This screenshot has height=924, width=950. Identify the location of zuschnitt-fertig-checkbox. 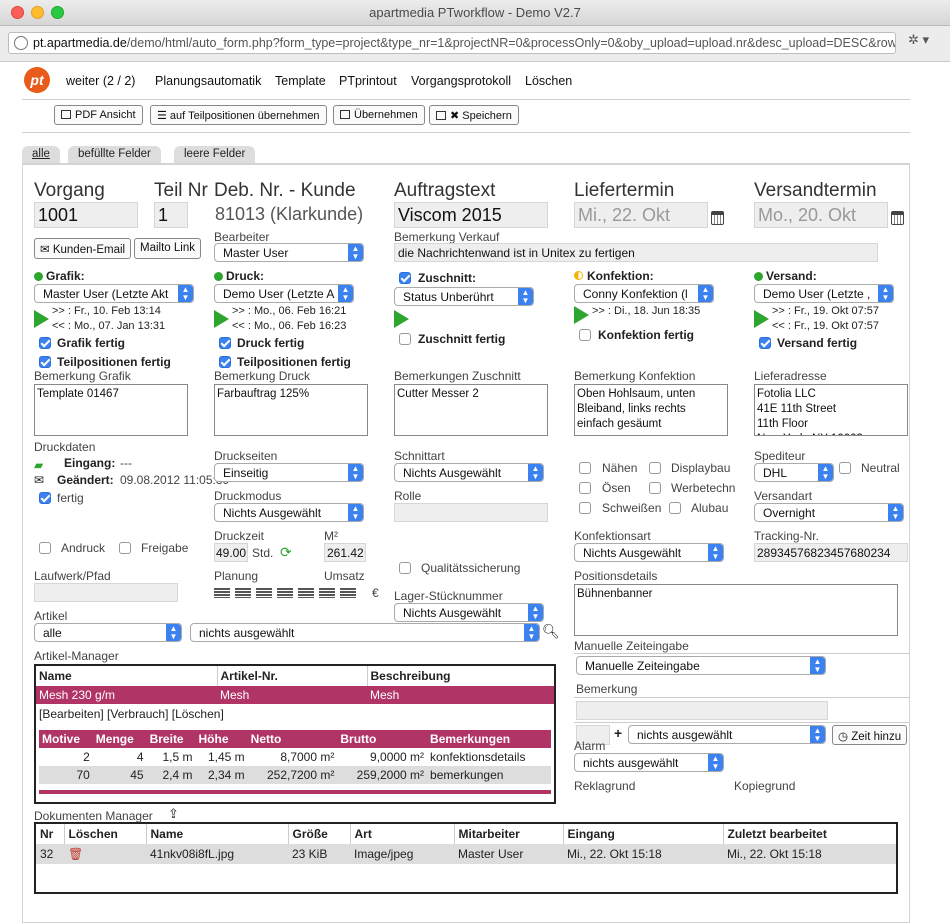
(405, 339).